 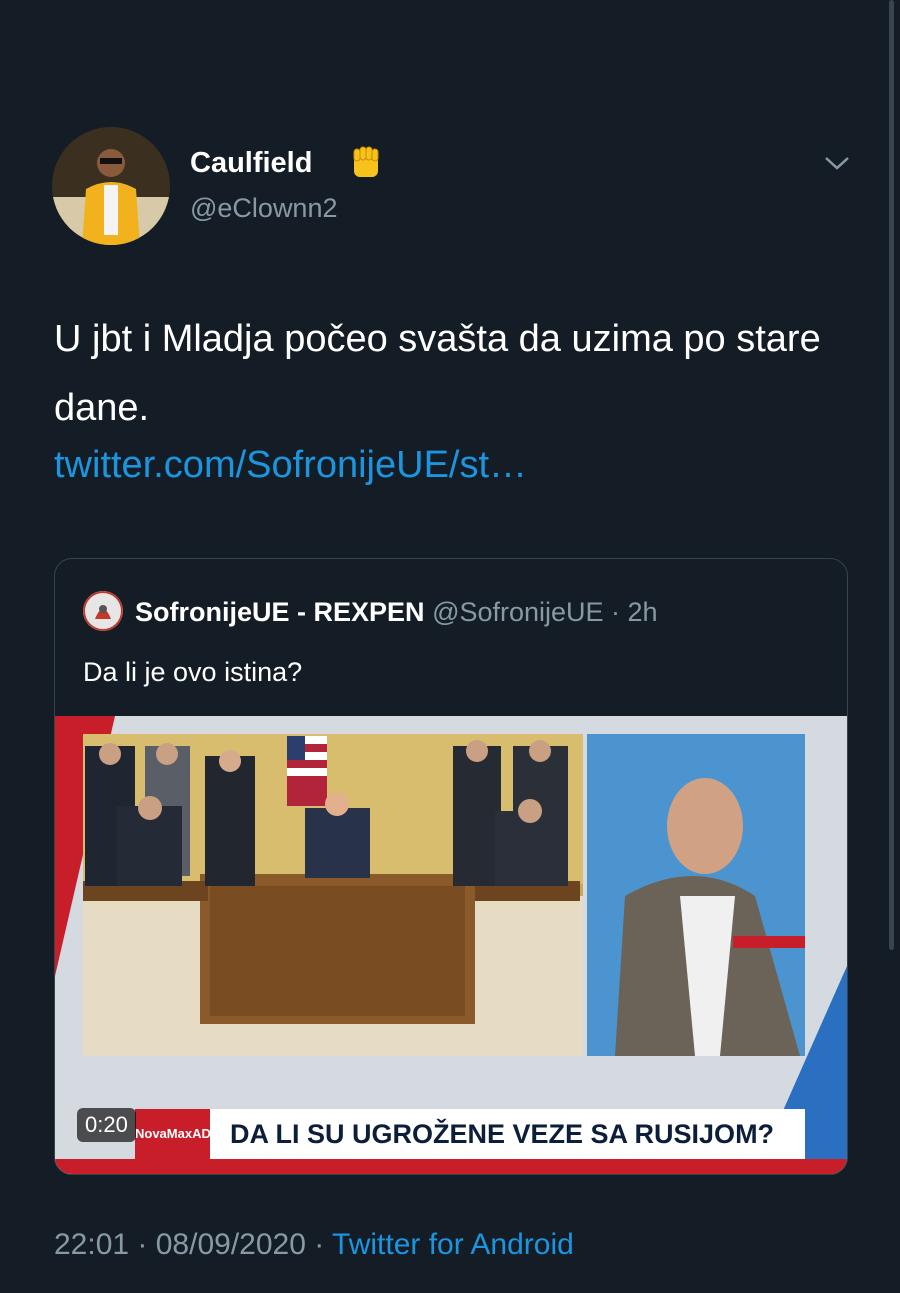 I want to click on quoted-text: Da li je ovo istina?, so click(x=193, y=672).